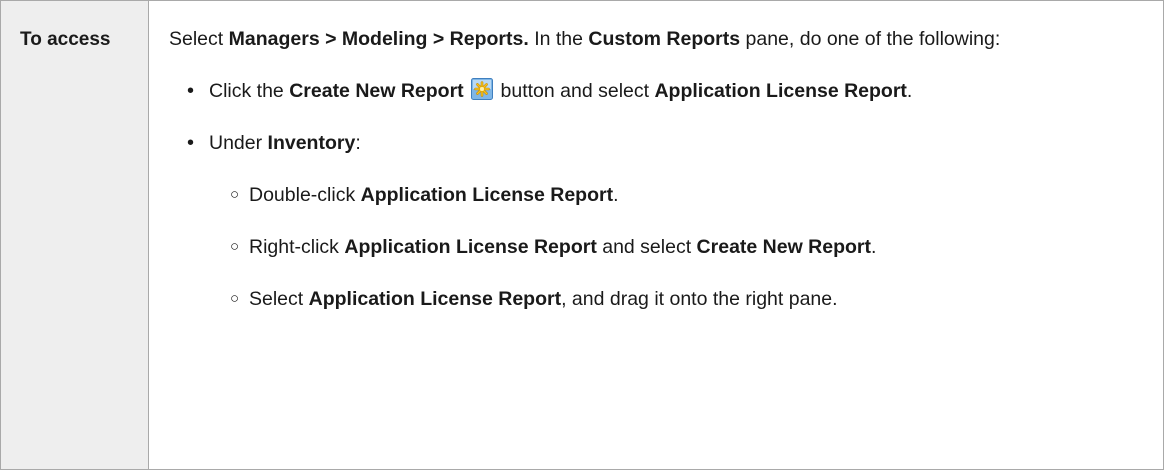 The image size is (1166, 470). I want to click on sub-text-2: , and drag it onto the right pane., so click(699, 299).